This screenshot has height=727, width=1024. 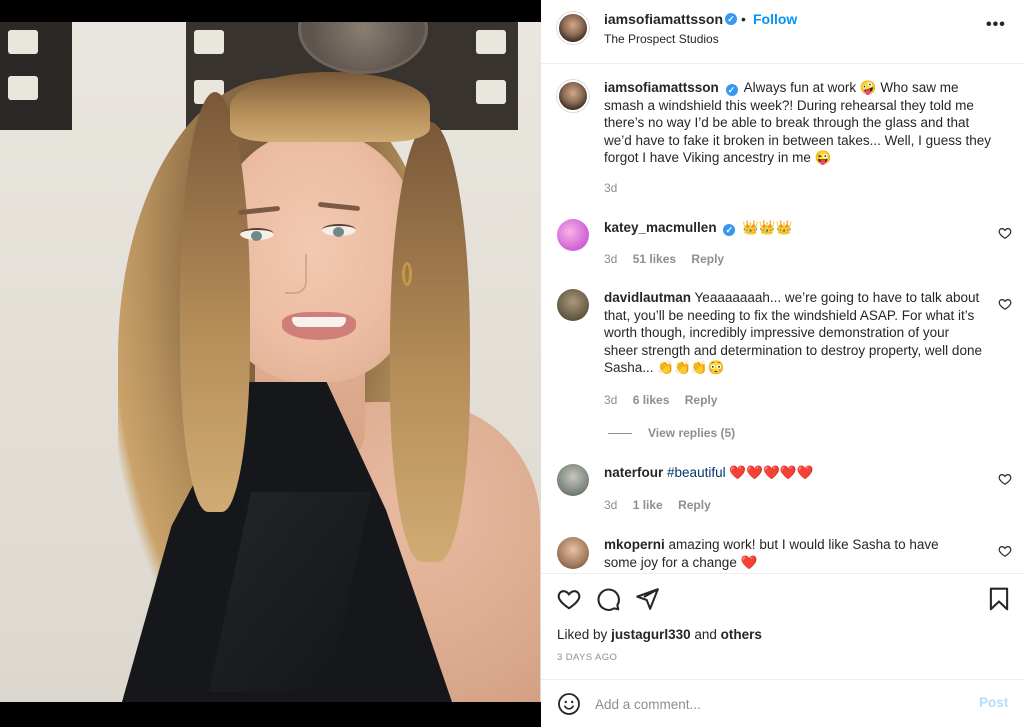 What do you see at coordinates (634, 544) in the screenshot?
I see `comment-username: mkoperni` at bounding box center [634, 544].